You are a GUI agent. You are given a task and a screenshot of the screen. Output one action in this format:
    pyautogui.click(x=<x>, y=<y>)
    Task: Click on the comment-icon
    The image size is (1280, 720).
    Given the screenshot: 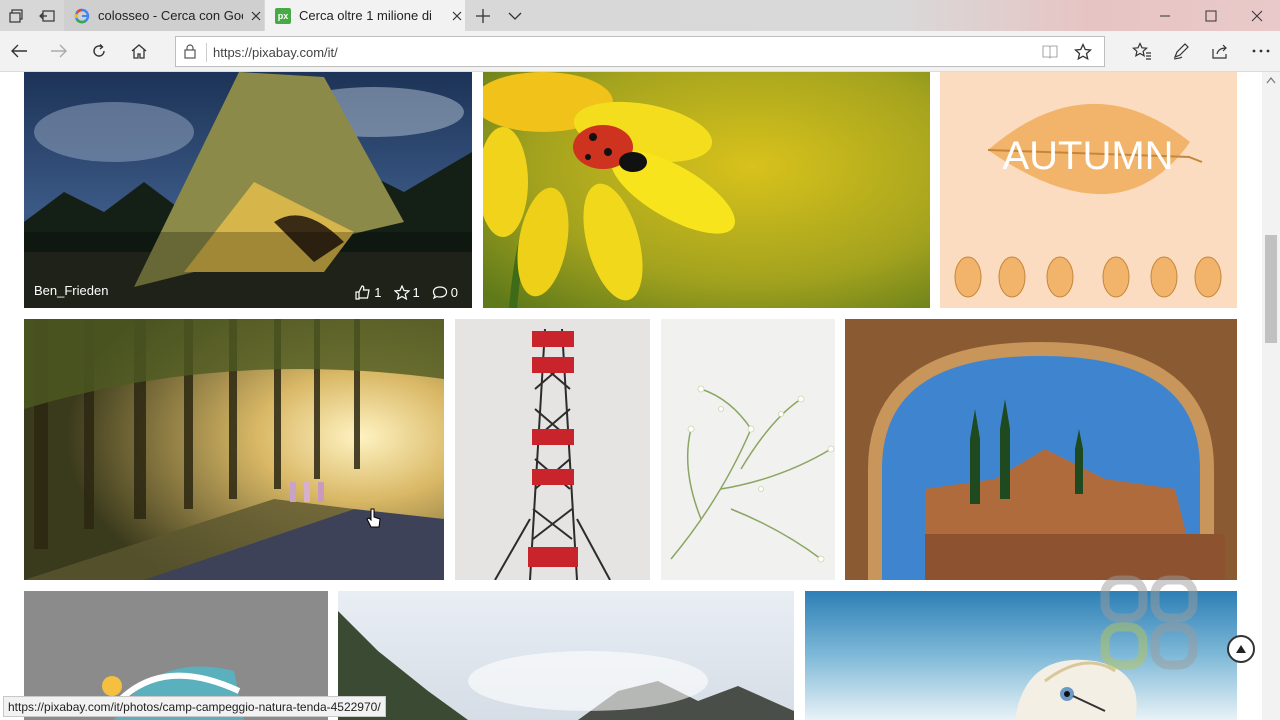 What is the action you would take?
    pyautogui.click(x=439, y=293)
    